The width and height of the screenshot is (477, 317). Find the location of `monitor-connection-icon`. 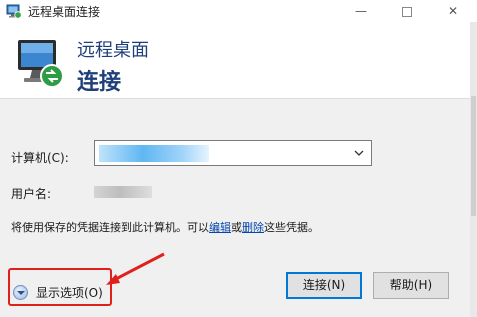

monitor-connection-icon is located at coordinates (41, 64).